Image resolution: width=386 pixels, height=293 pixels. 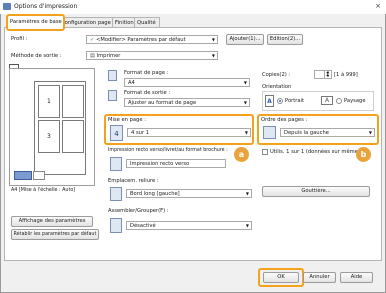 I want to click on orientation-label: Orientation, so click(x=277, y=87).